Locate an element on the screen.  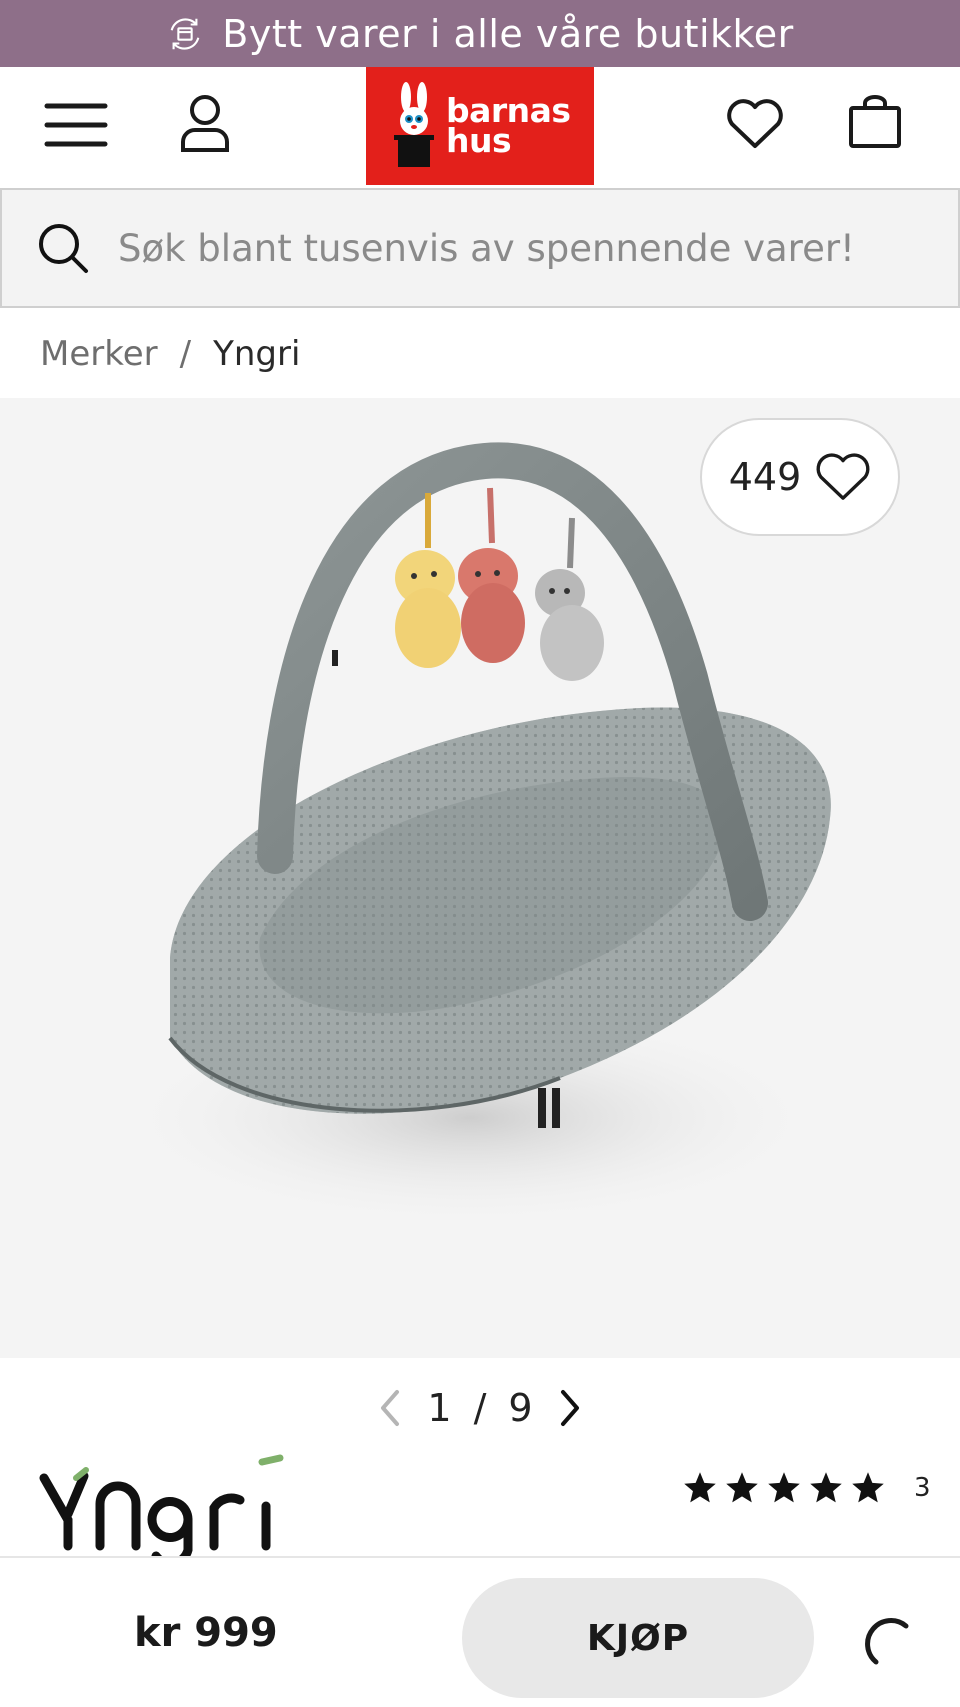
promo-bar: Bytt varer i alle våre butikker is located at coordinates (480, 33).